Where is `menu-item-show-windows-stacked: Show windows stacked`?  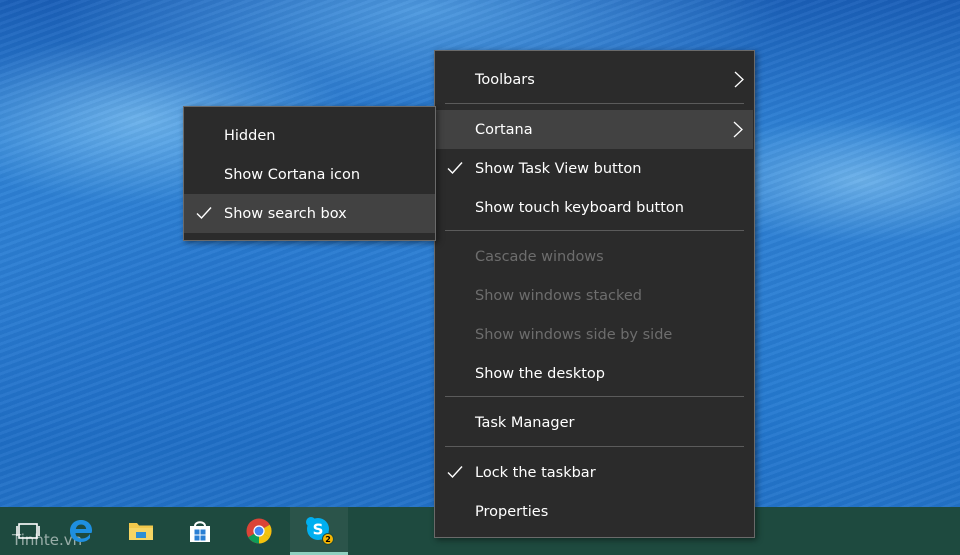
menu-item-show-windows-stacked: Show windows stacked is located at coordinates (594, 295).